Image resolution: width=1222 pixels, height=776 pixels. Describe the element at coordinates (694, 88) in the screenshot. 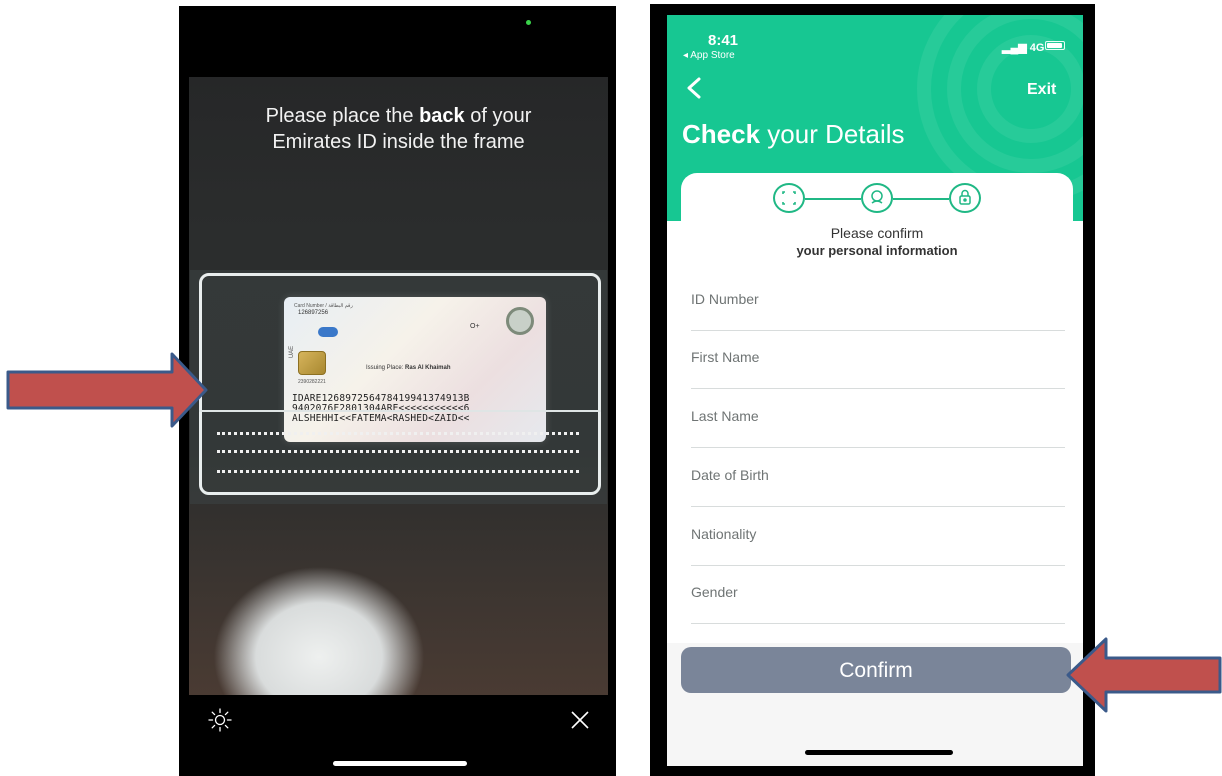

I see `back-chevron-icon` at that location.